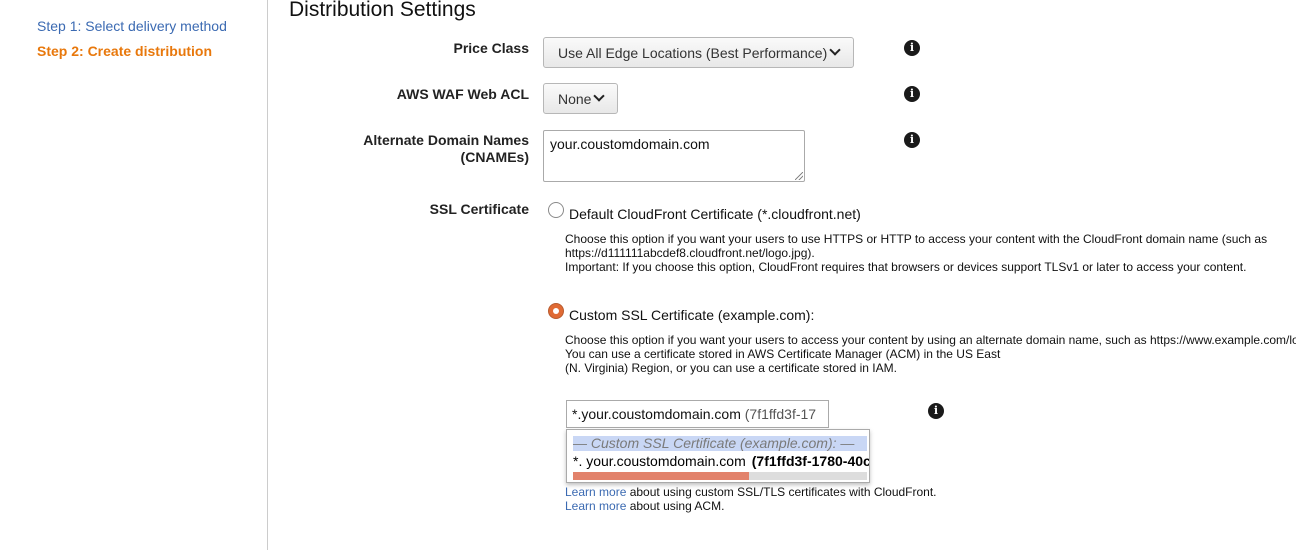  I want to click on learn-more-ssl-link: Learn more, so click(595, 492).